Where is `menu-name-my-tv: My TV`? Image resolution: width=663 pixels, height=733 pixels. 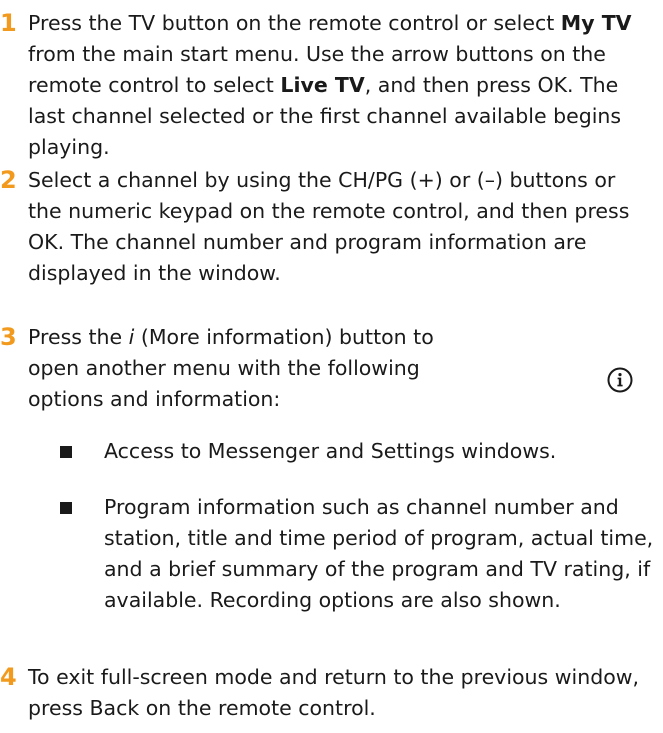 menu-name-my-tv: My TV is located at coordinates (596, 23).